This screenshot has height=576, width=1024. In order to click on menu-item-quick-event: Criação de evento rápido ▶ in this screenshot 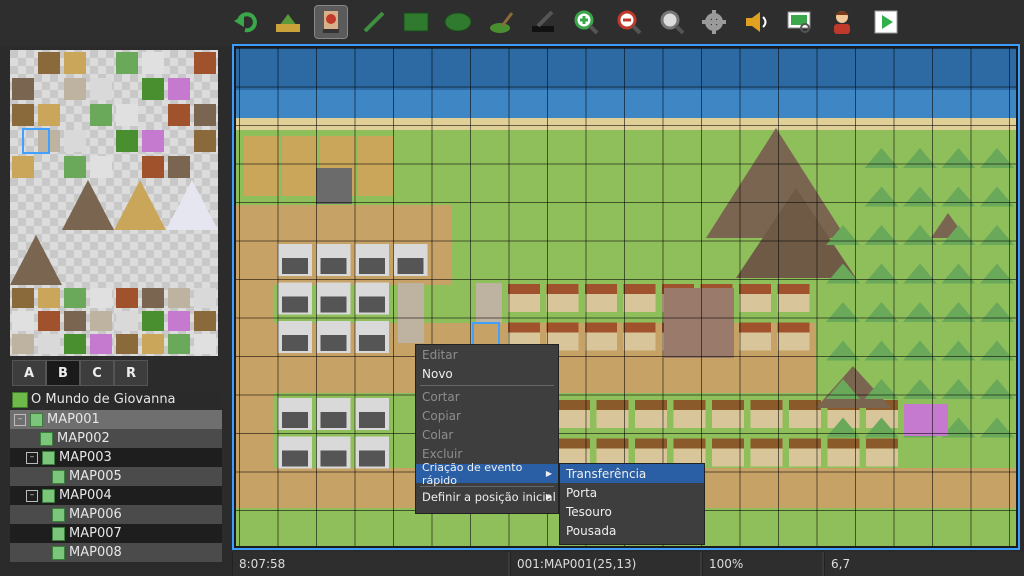, I will do `click(487, 474)`.